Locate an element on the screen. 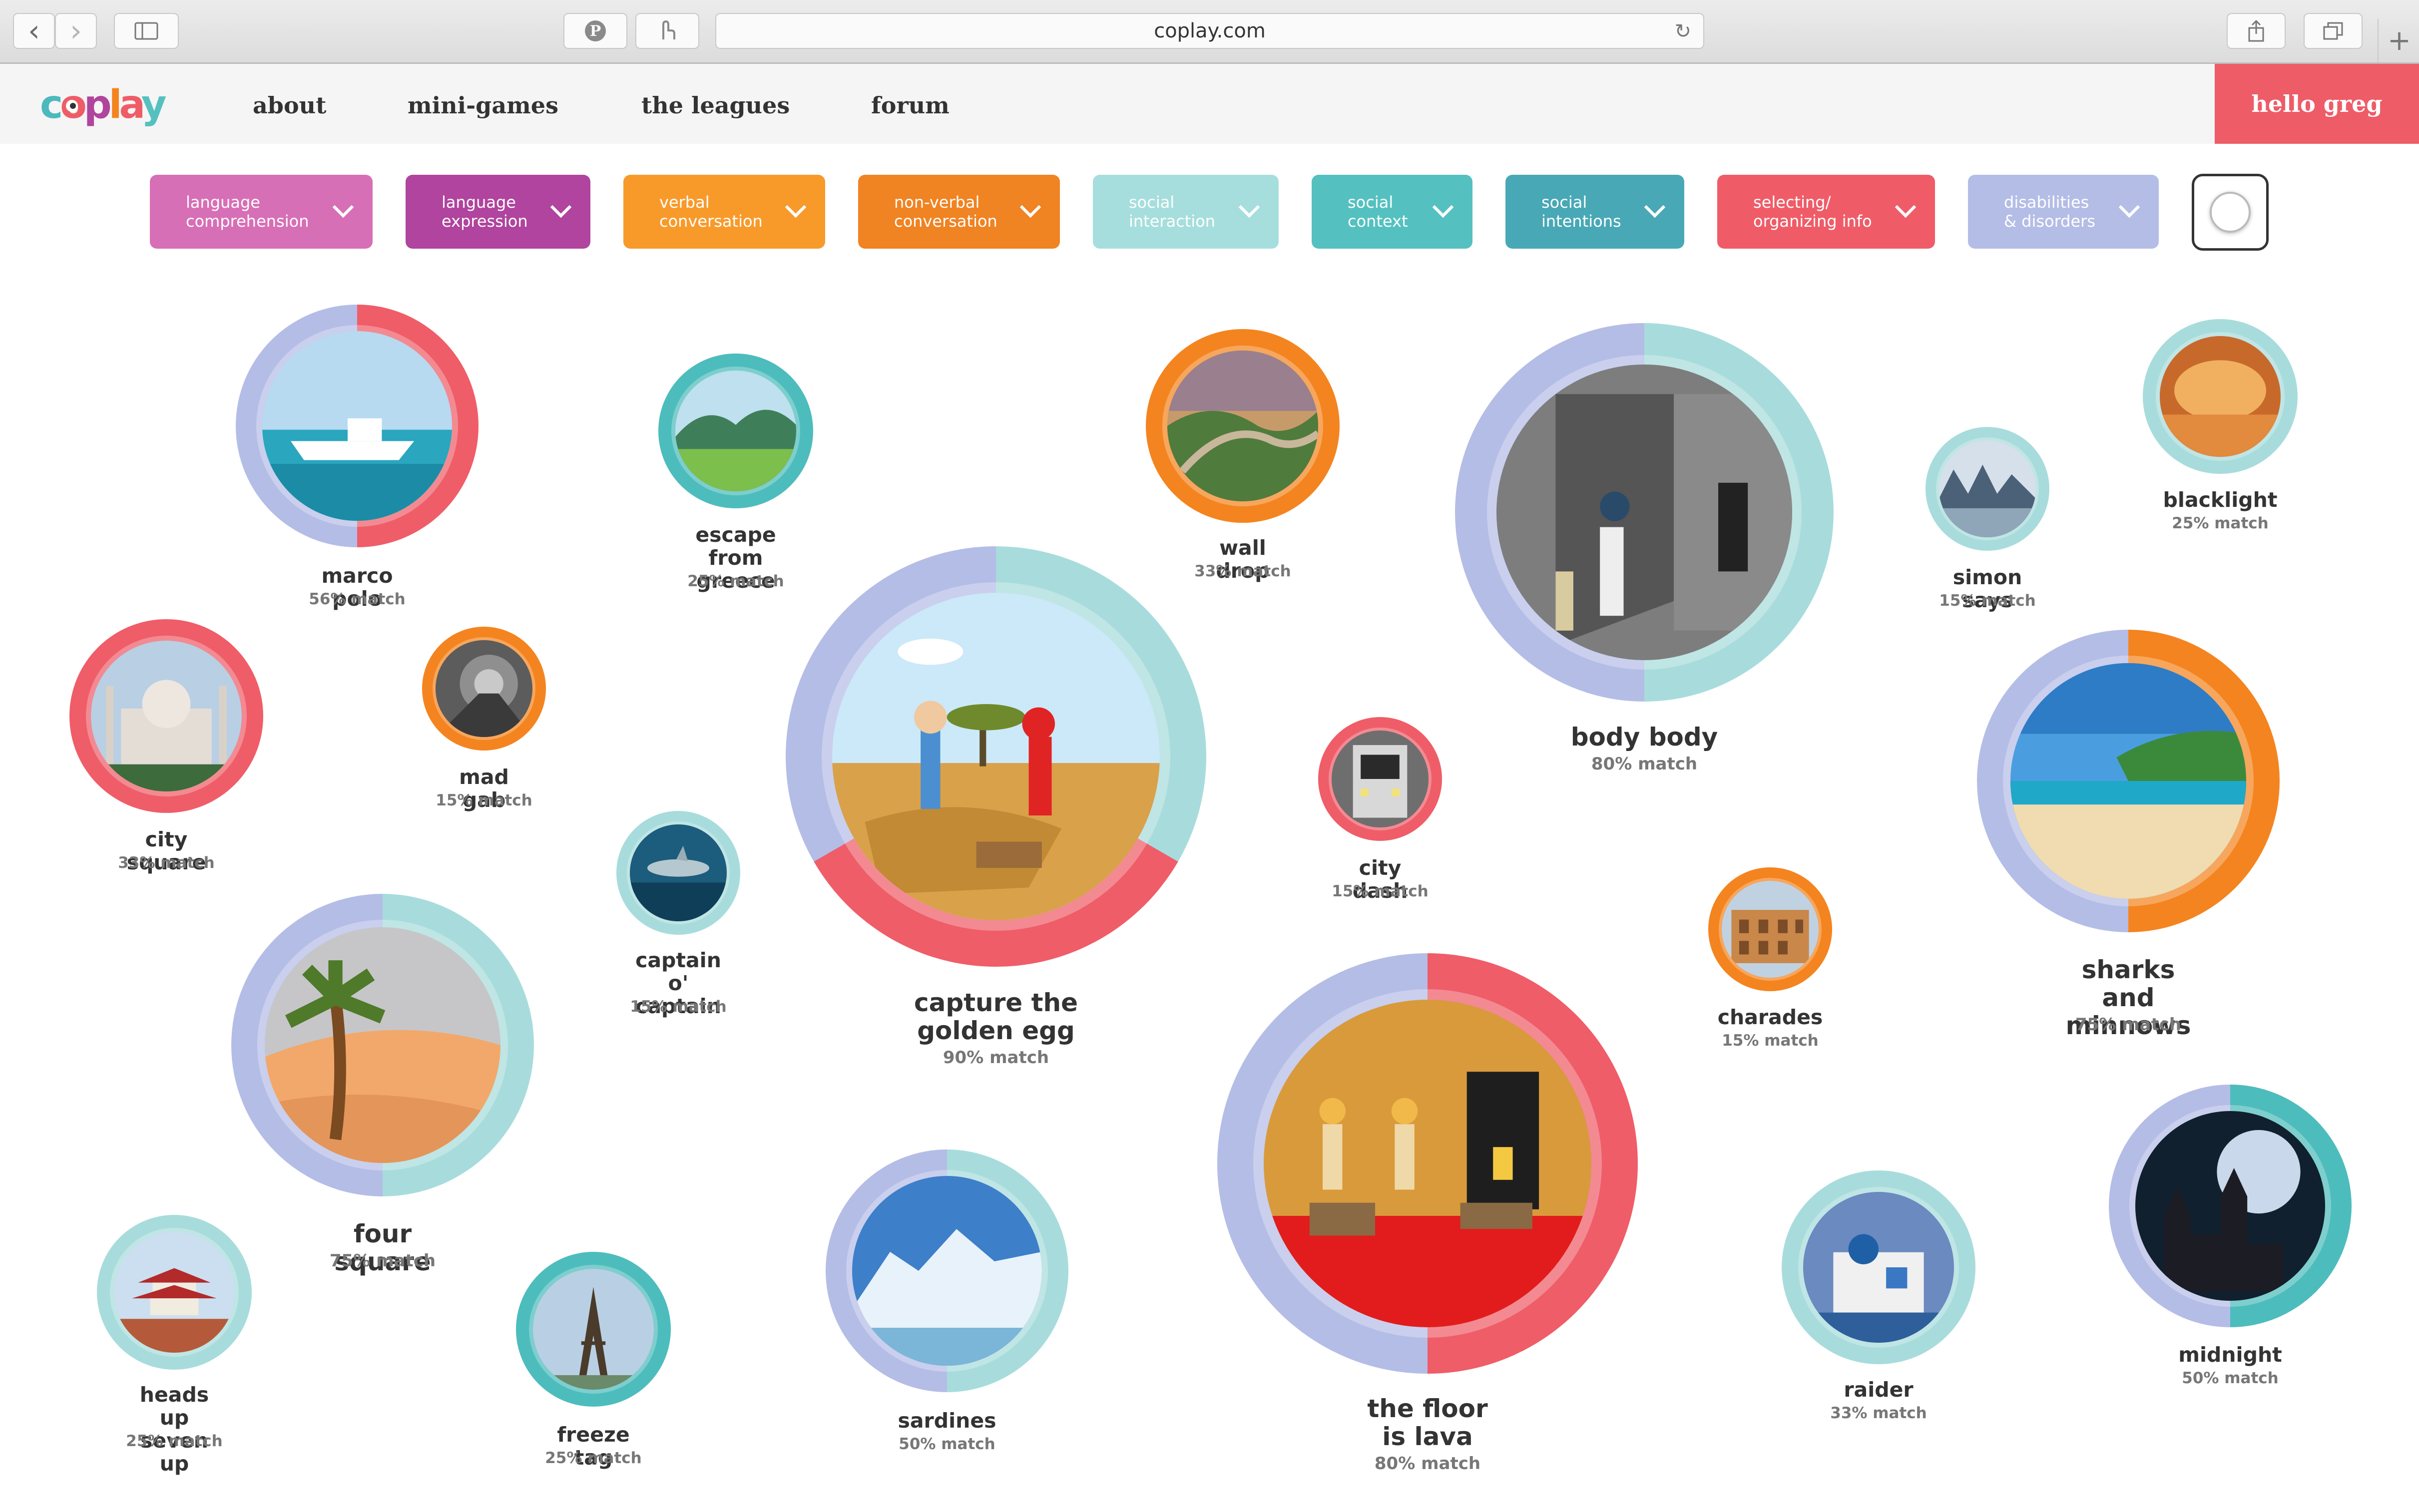  game-city-dash: city dash 15% match is located at coordinates (1380, 810).